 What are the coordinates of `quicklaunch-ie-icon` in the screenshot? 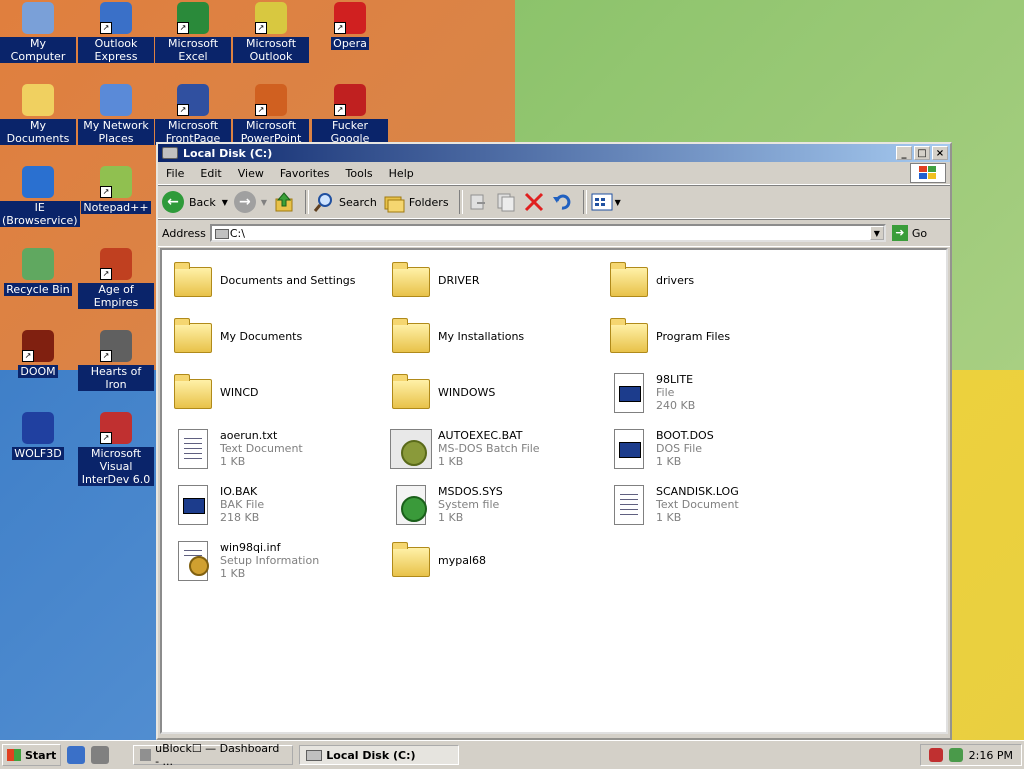 It's located at (76, 755).